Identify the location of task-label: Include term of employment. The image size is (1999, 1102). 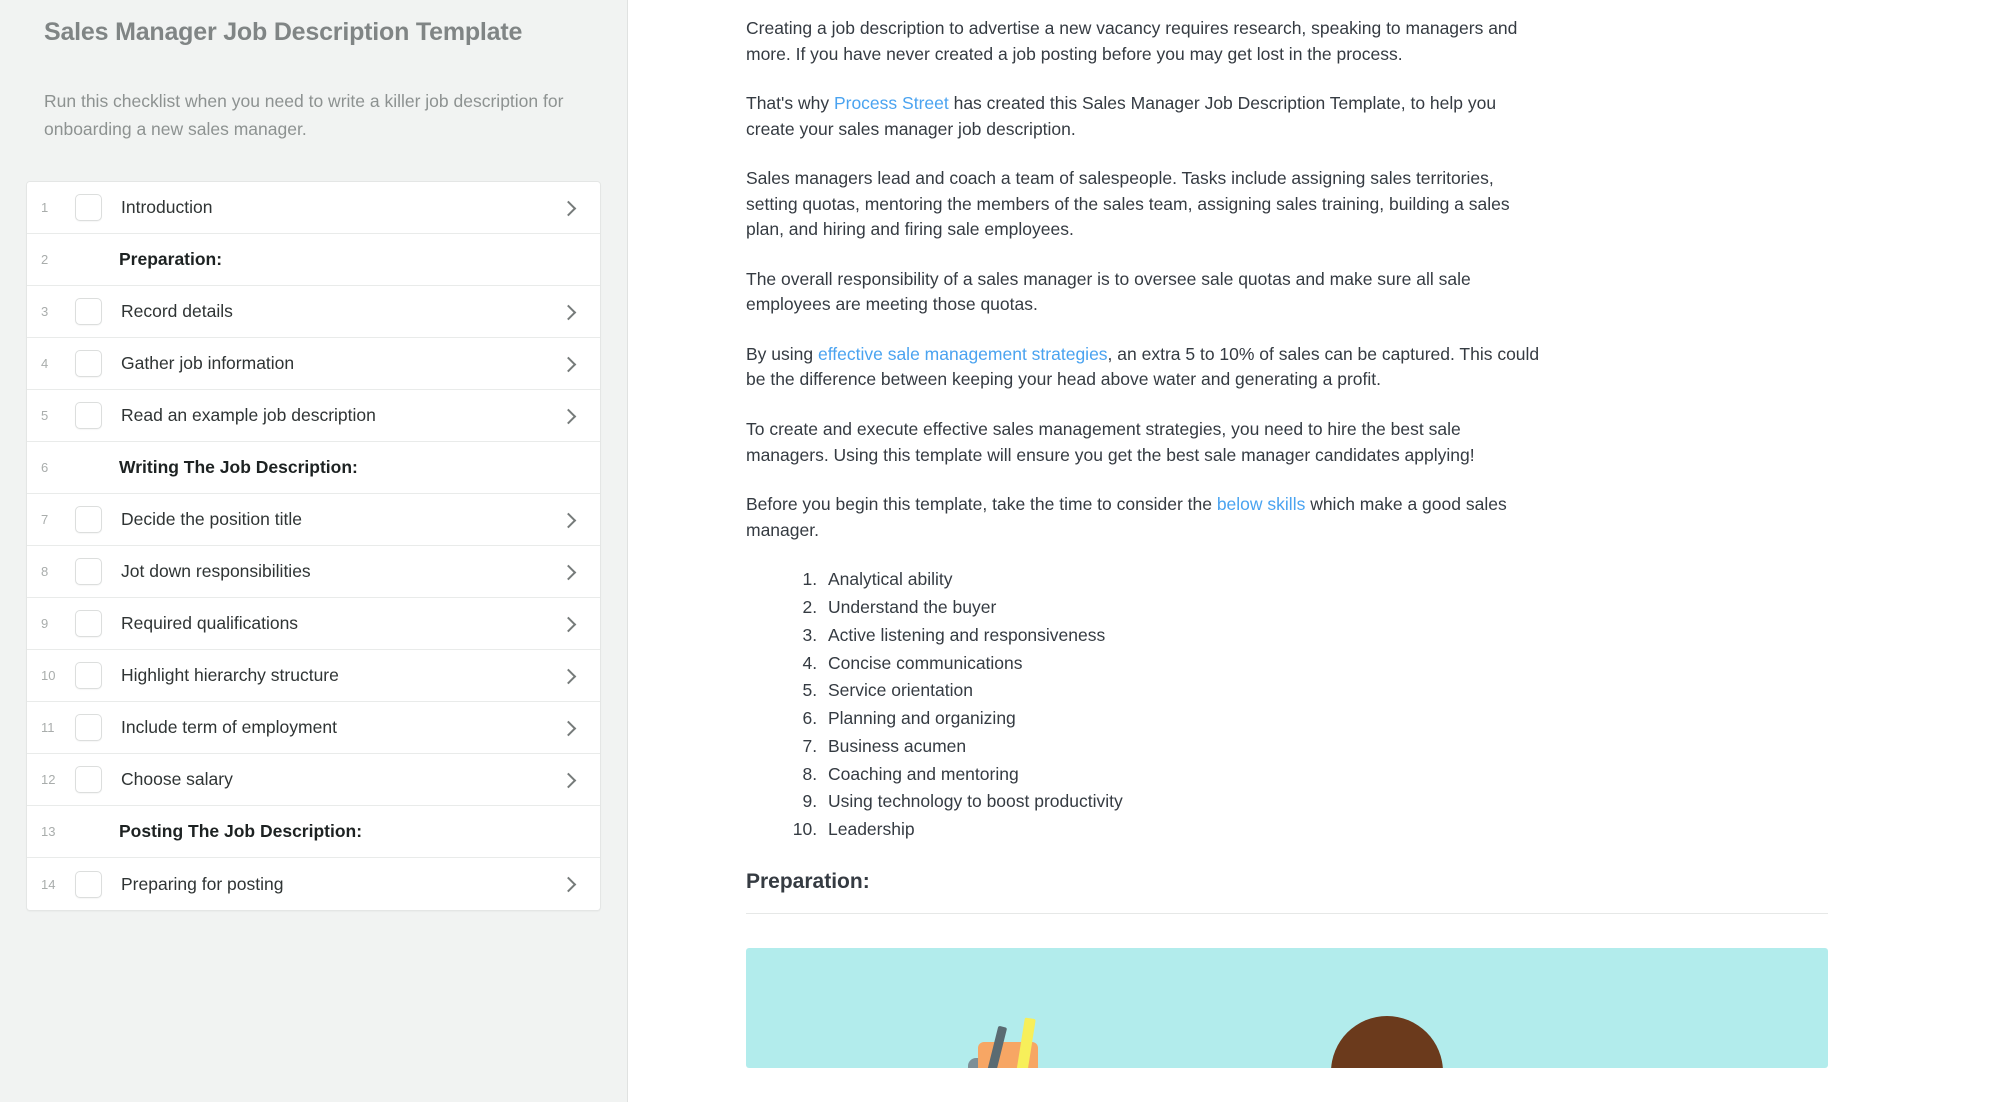
(229, 727).